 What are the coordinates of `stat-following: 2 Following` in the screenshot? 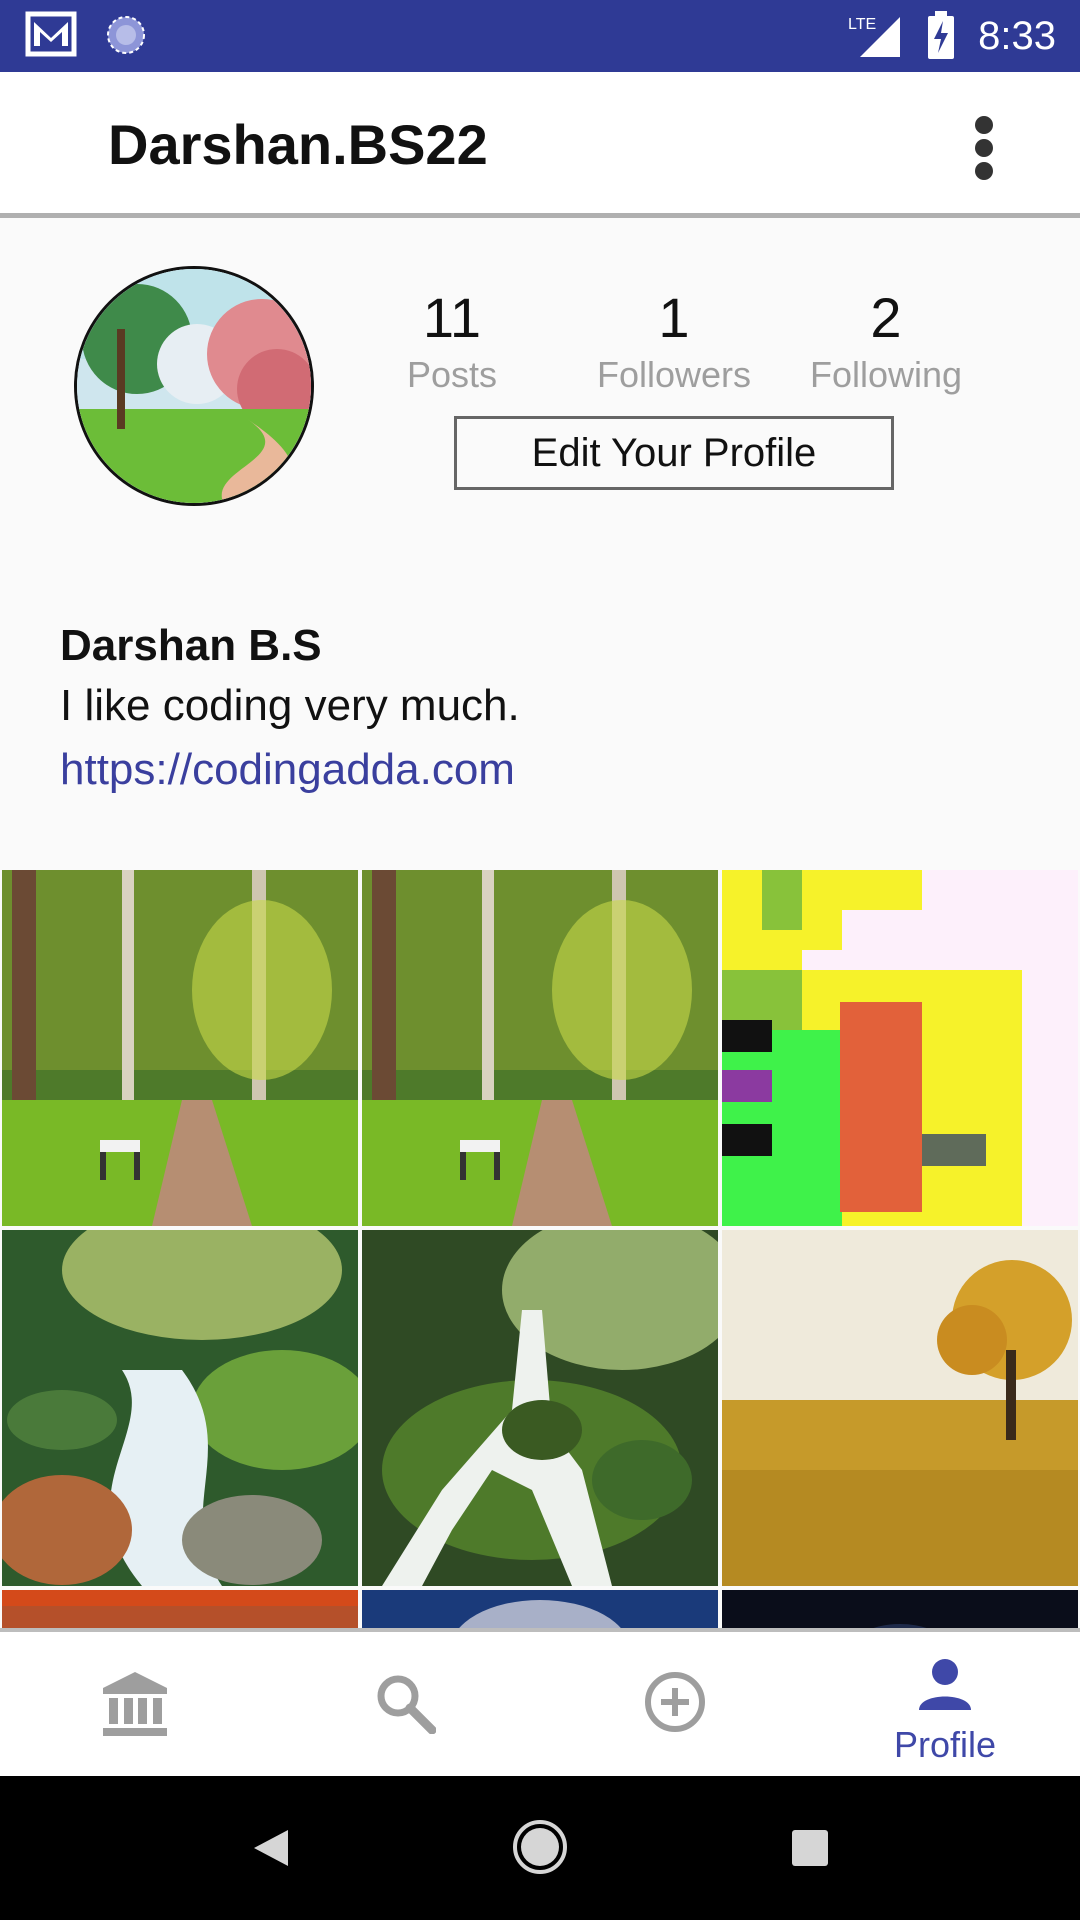 It's located at (886, 342).